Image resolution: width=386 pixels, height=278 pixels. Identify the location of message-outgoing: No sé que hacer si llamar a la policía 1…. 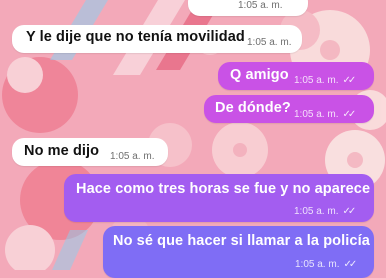
(238, 252).